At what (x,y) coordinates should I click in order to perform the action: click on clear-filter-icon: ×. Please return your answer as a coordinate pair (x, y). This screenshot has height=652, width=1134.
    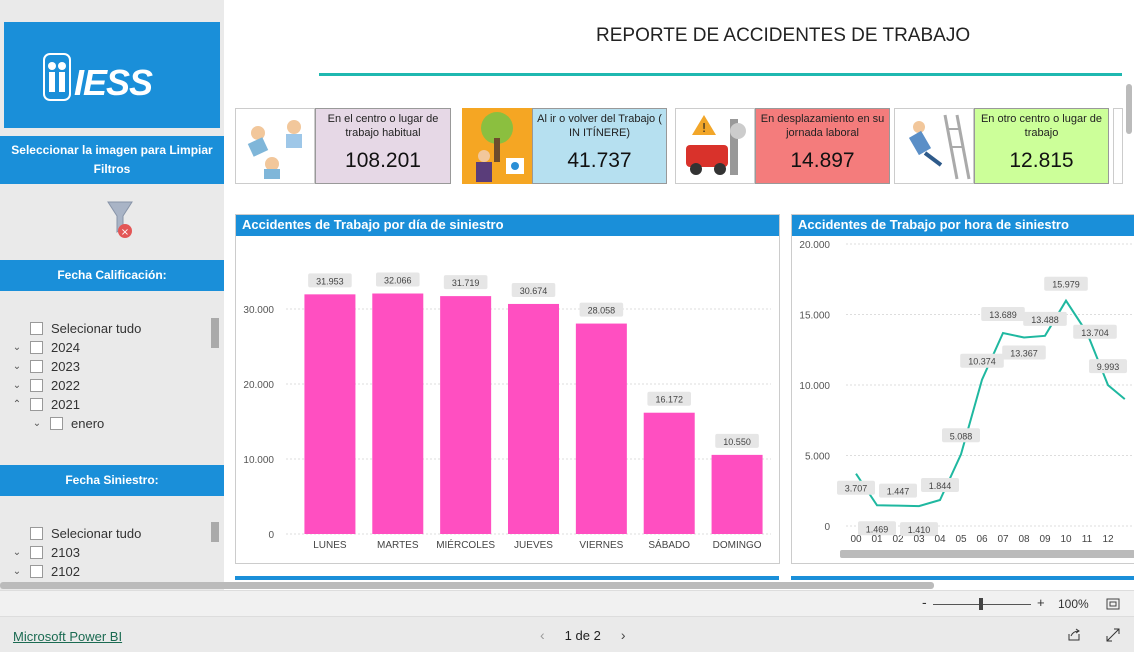
    Looking at the image, I should click on (120, 220).